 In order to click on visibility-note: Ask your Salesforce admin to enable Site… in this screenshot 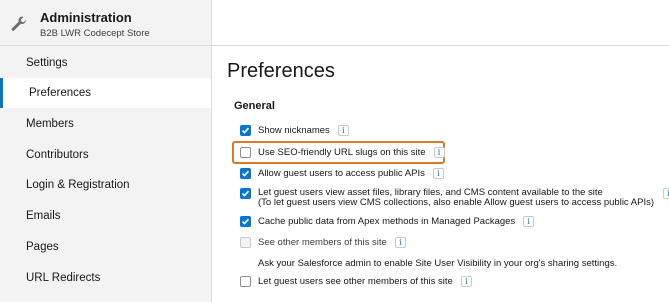, I will do `click(438, 263)`.